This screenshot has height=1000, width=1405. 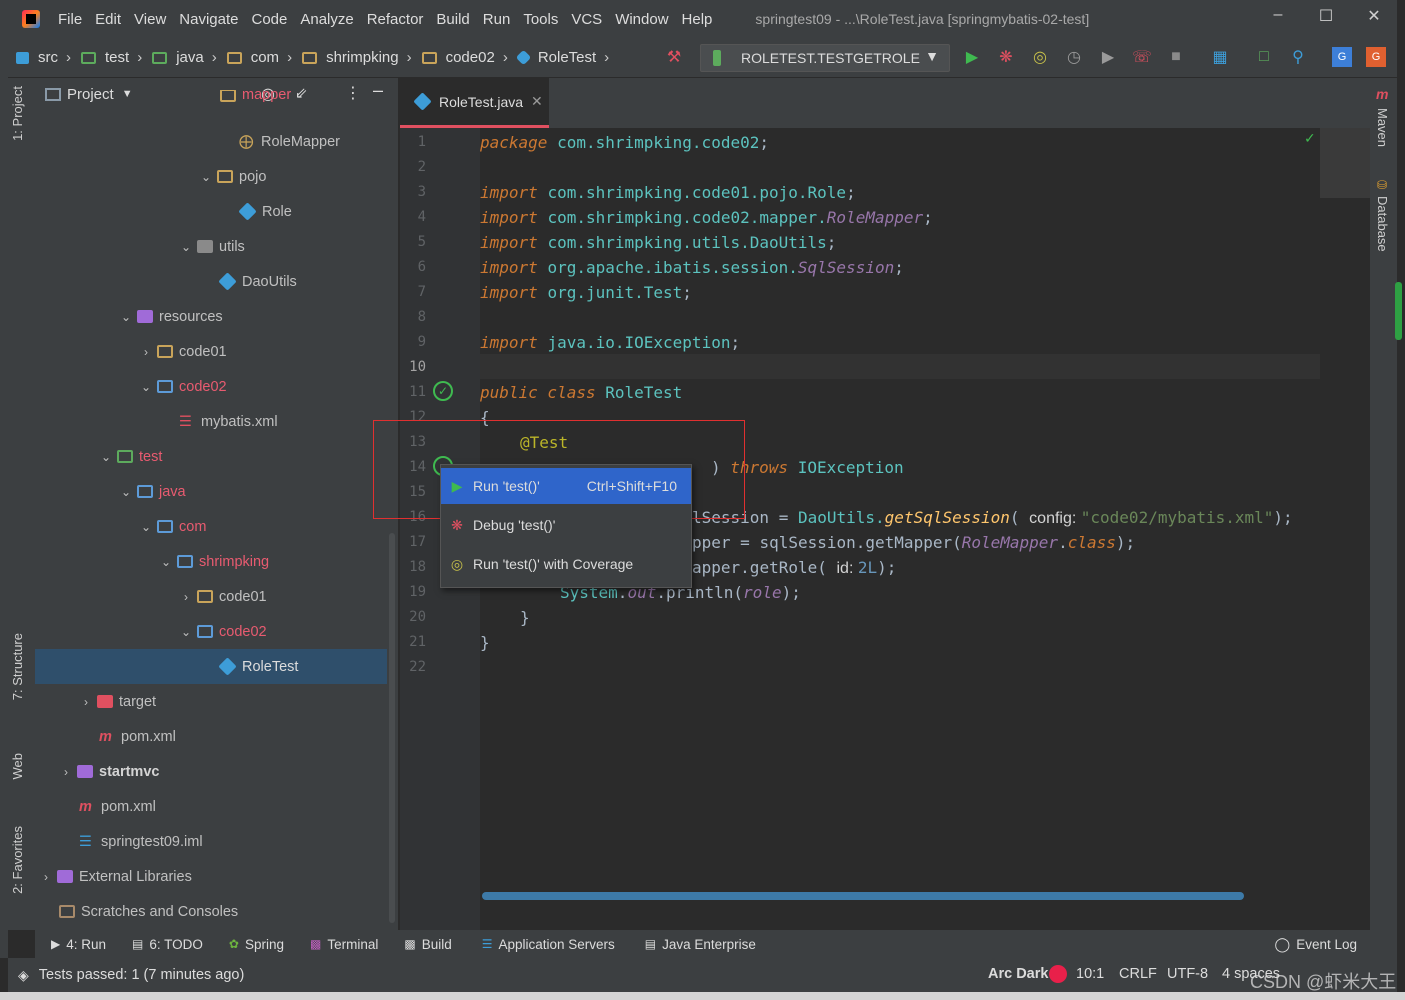 I want to click on close-window-icon: ✕, so click(x=1374, y=16).